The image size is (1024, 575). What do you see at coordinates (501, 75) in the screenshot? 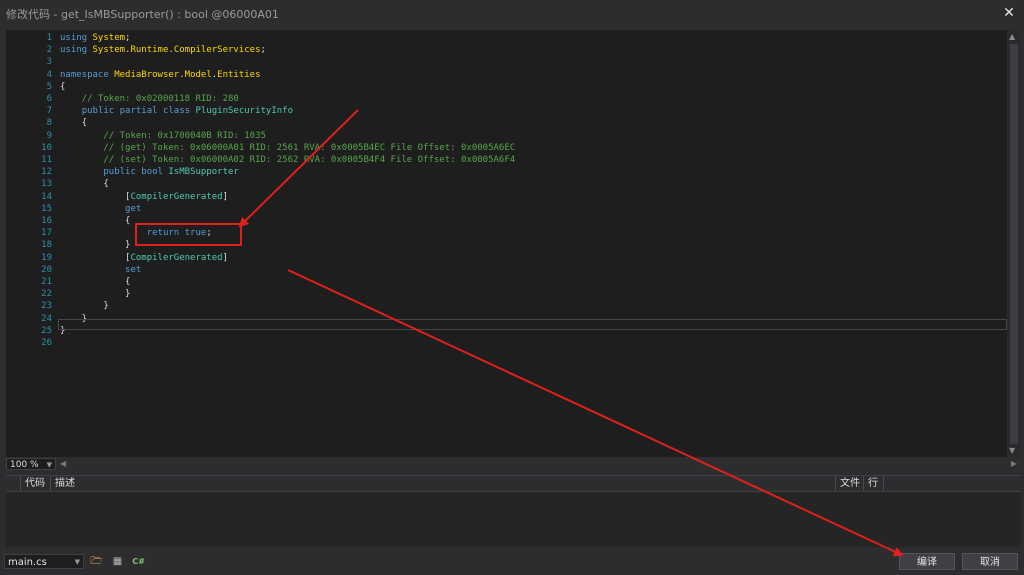
I see `code-line: 4 namespace MediaBrowser.Model.Entities` at bounding box center [501, 75].